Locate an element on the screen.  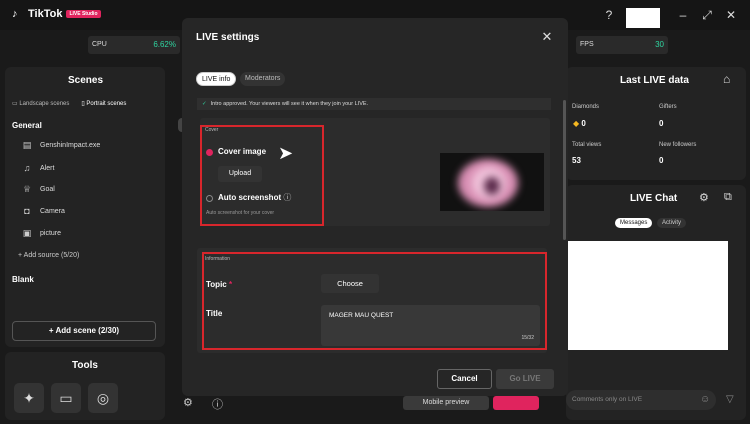
live-chat-title: LIVE Chat is located at coordinates (654, 198).